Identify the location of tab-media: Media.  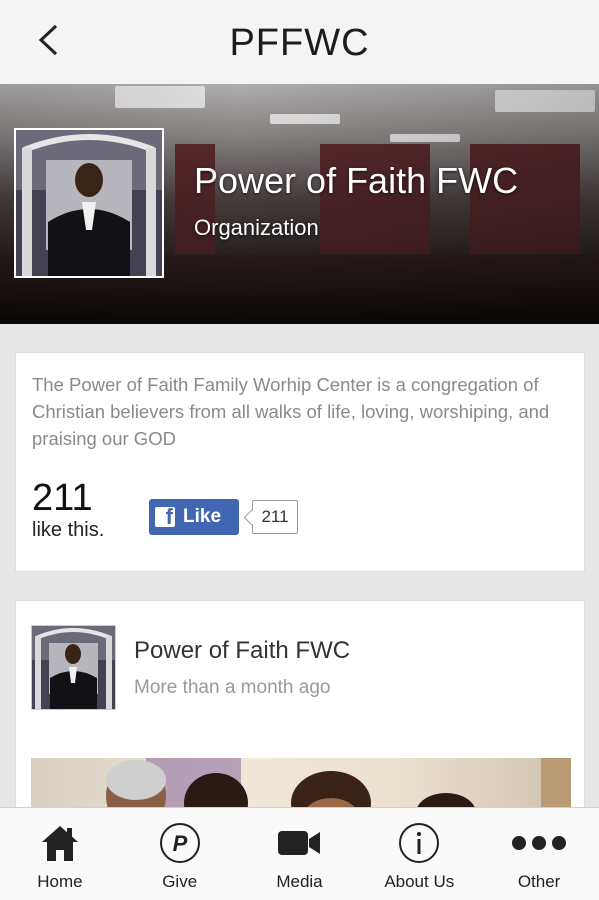
(300, 854).